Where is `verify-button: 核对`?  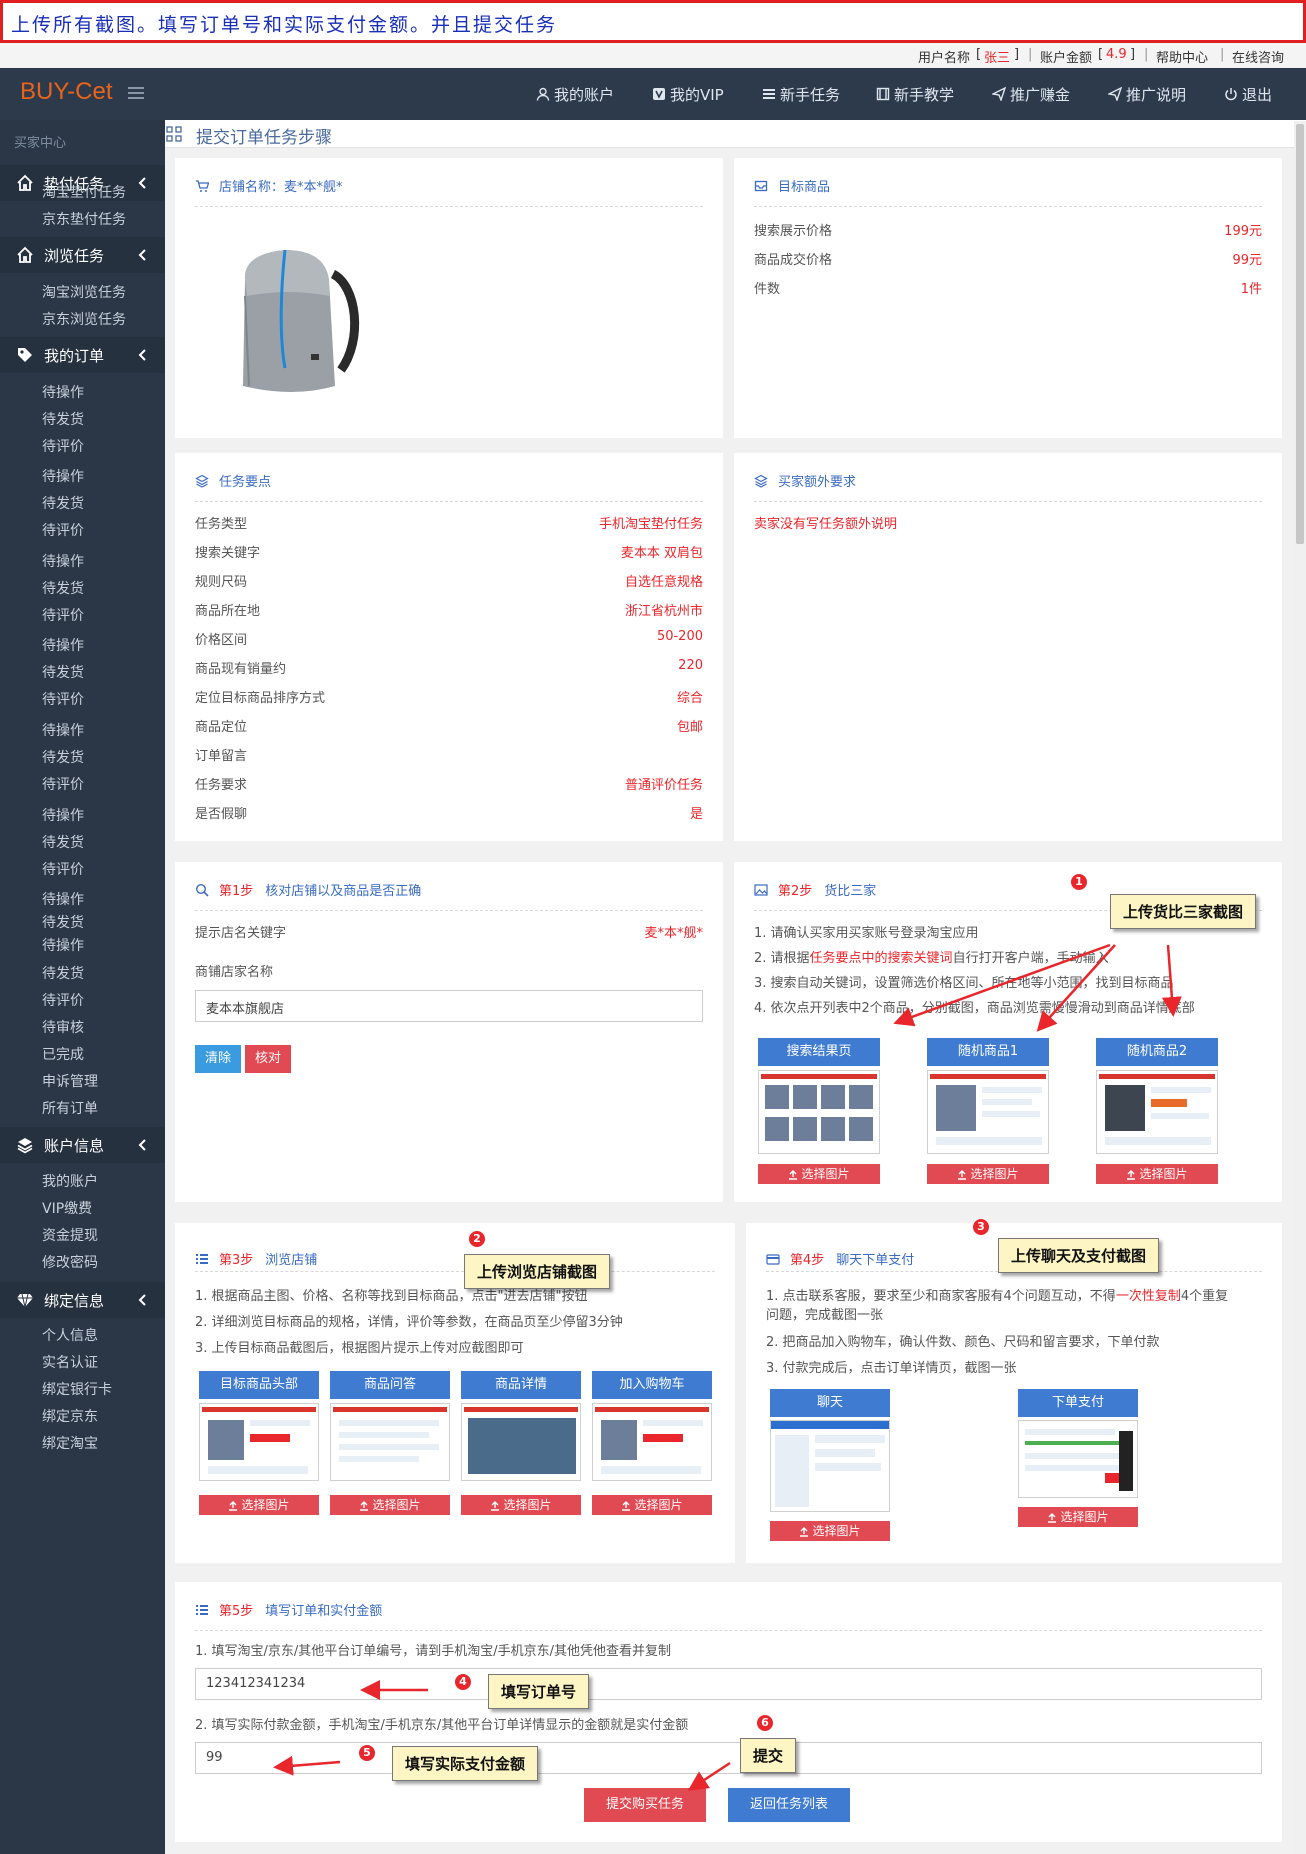
verify-button: 核对 is located at coordinates (268, 1059).